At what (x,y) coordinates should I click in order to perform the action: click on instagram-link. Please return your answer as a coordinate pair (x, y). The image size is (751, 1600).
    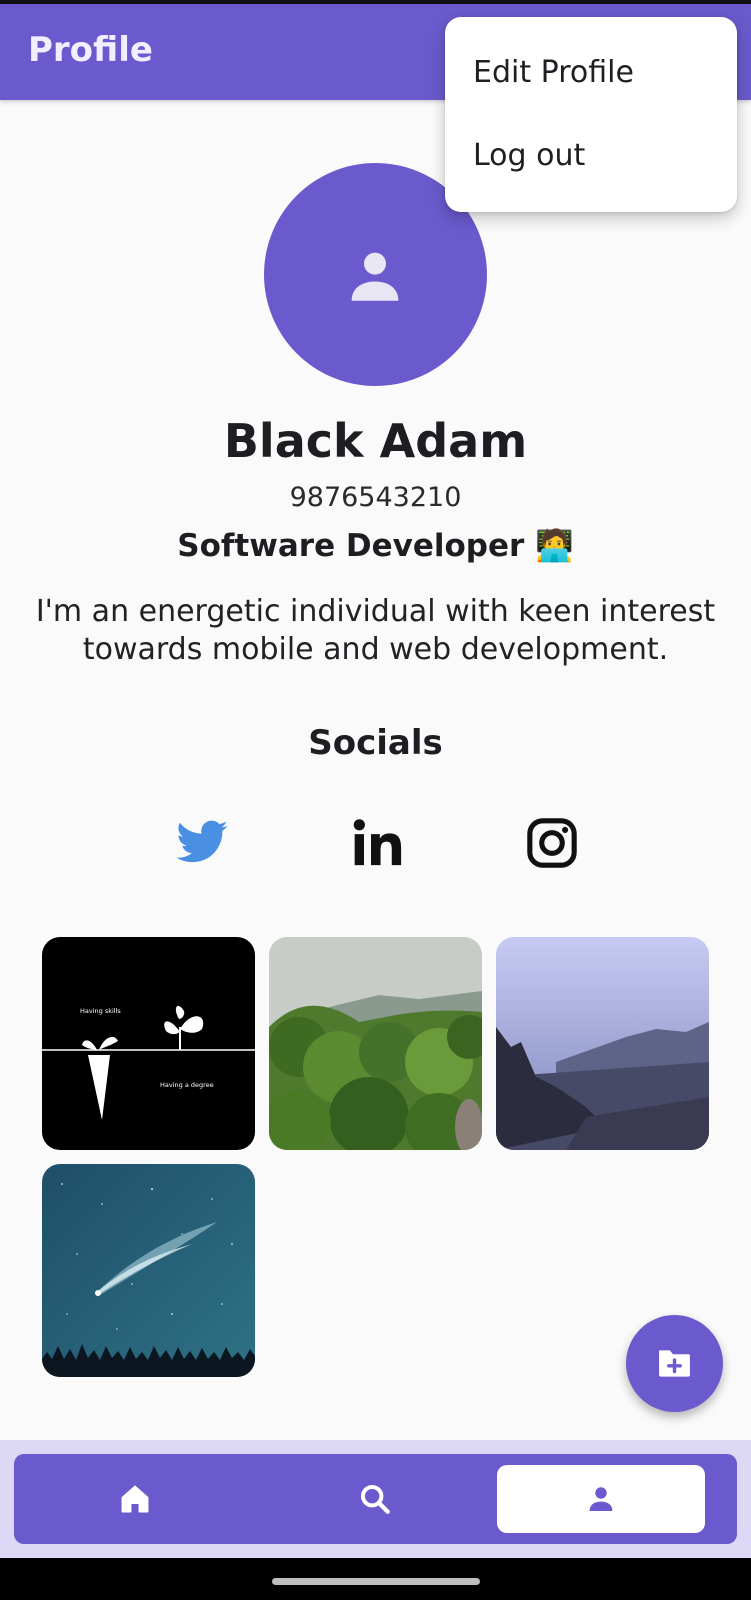
    Looking at the image, I should click on (552, 843).